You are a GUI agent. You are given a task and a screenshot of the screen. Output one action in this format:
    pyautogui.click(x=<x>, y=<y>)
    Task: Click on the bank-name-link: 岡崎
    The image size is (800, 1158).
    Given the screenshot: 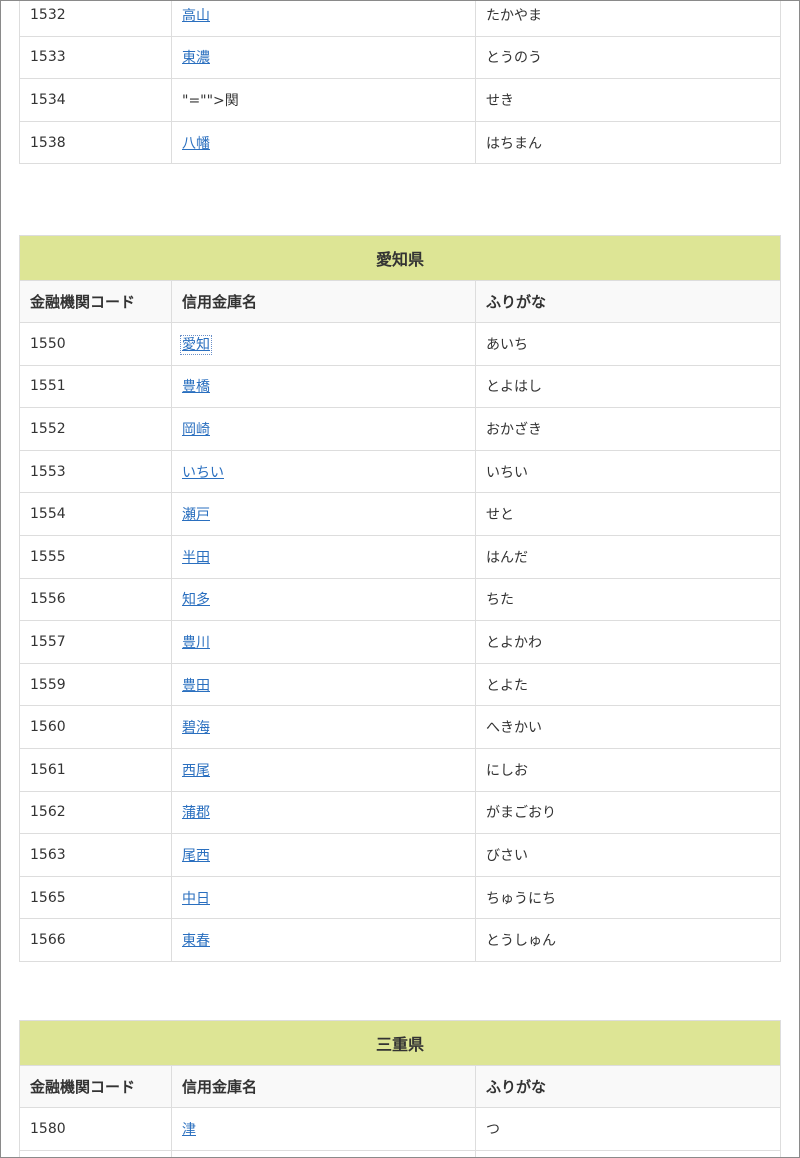 What is the action you would take?
    pyautogui.click(x=196, y=430)
    